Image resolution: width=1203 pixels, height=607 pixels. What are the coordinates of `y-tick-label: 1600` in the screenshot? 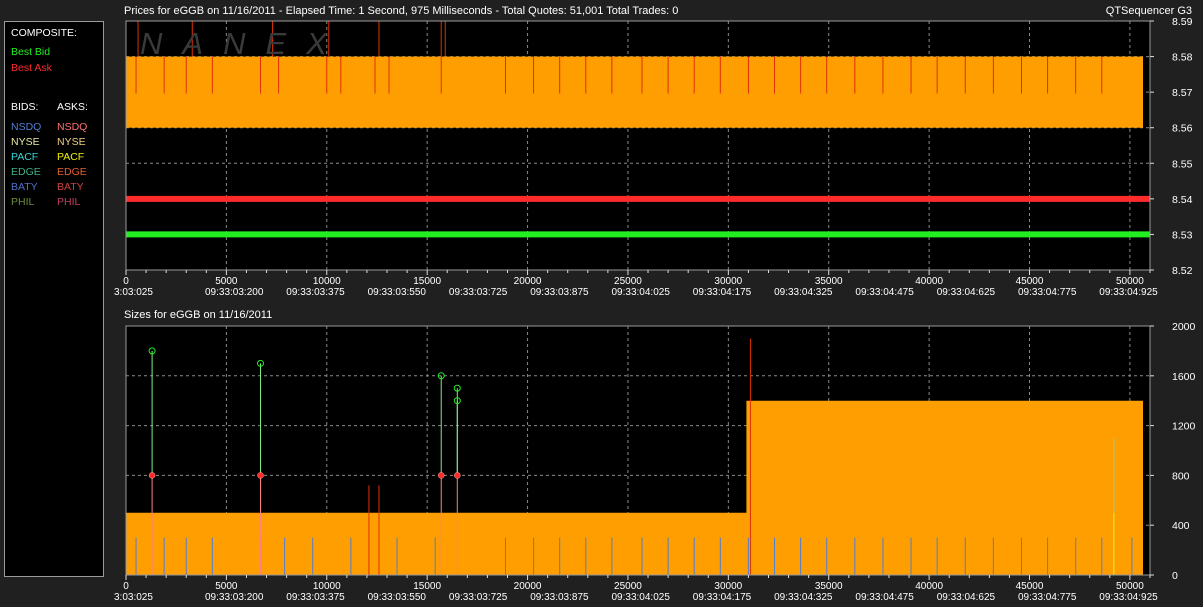 It's located at (1184, 377).